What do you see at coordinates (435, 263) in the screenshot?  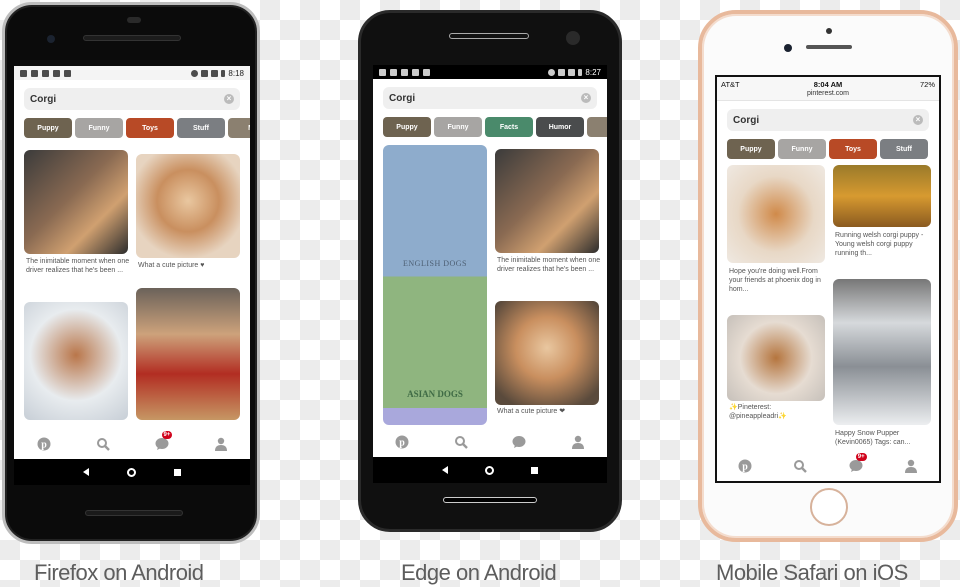 I see `poster-title: ENGLISH DOGS` at bounding box center [435, 263].